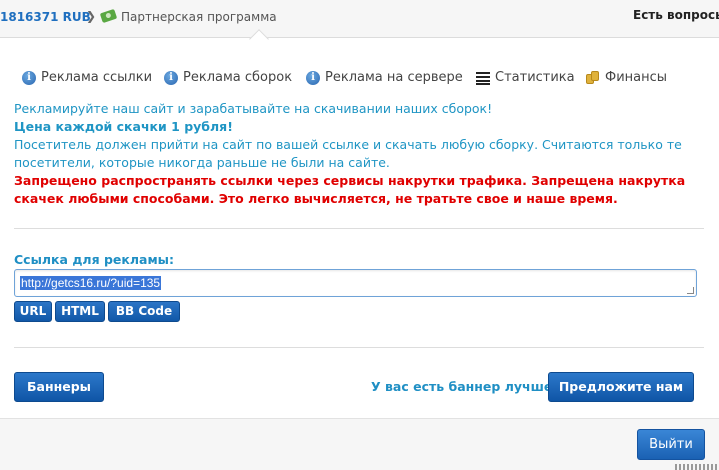 The width and height of the screenshot is (719, 470). What do you see at coordinates (238, 77) in the screenshot?
I see `tab-label: Реклама сборок` at bounding box center [238, 77].